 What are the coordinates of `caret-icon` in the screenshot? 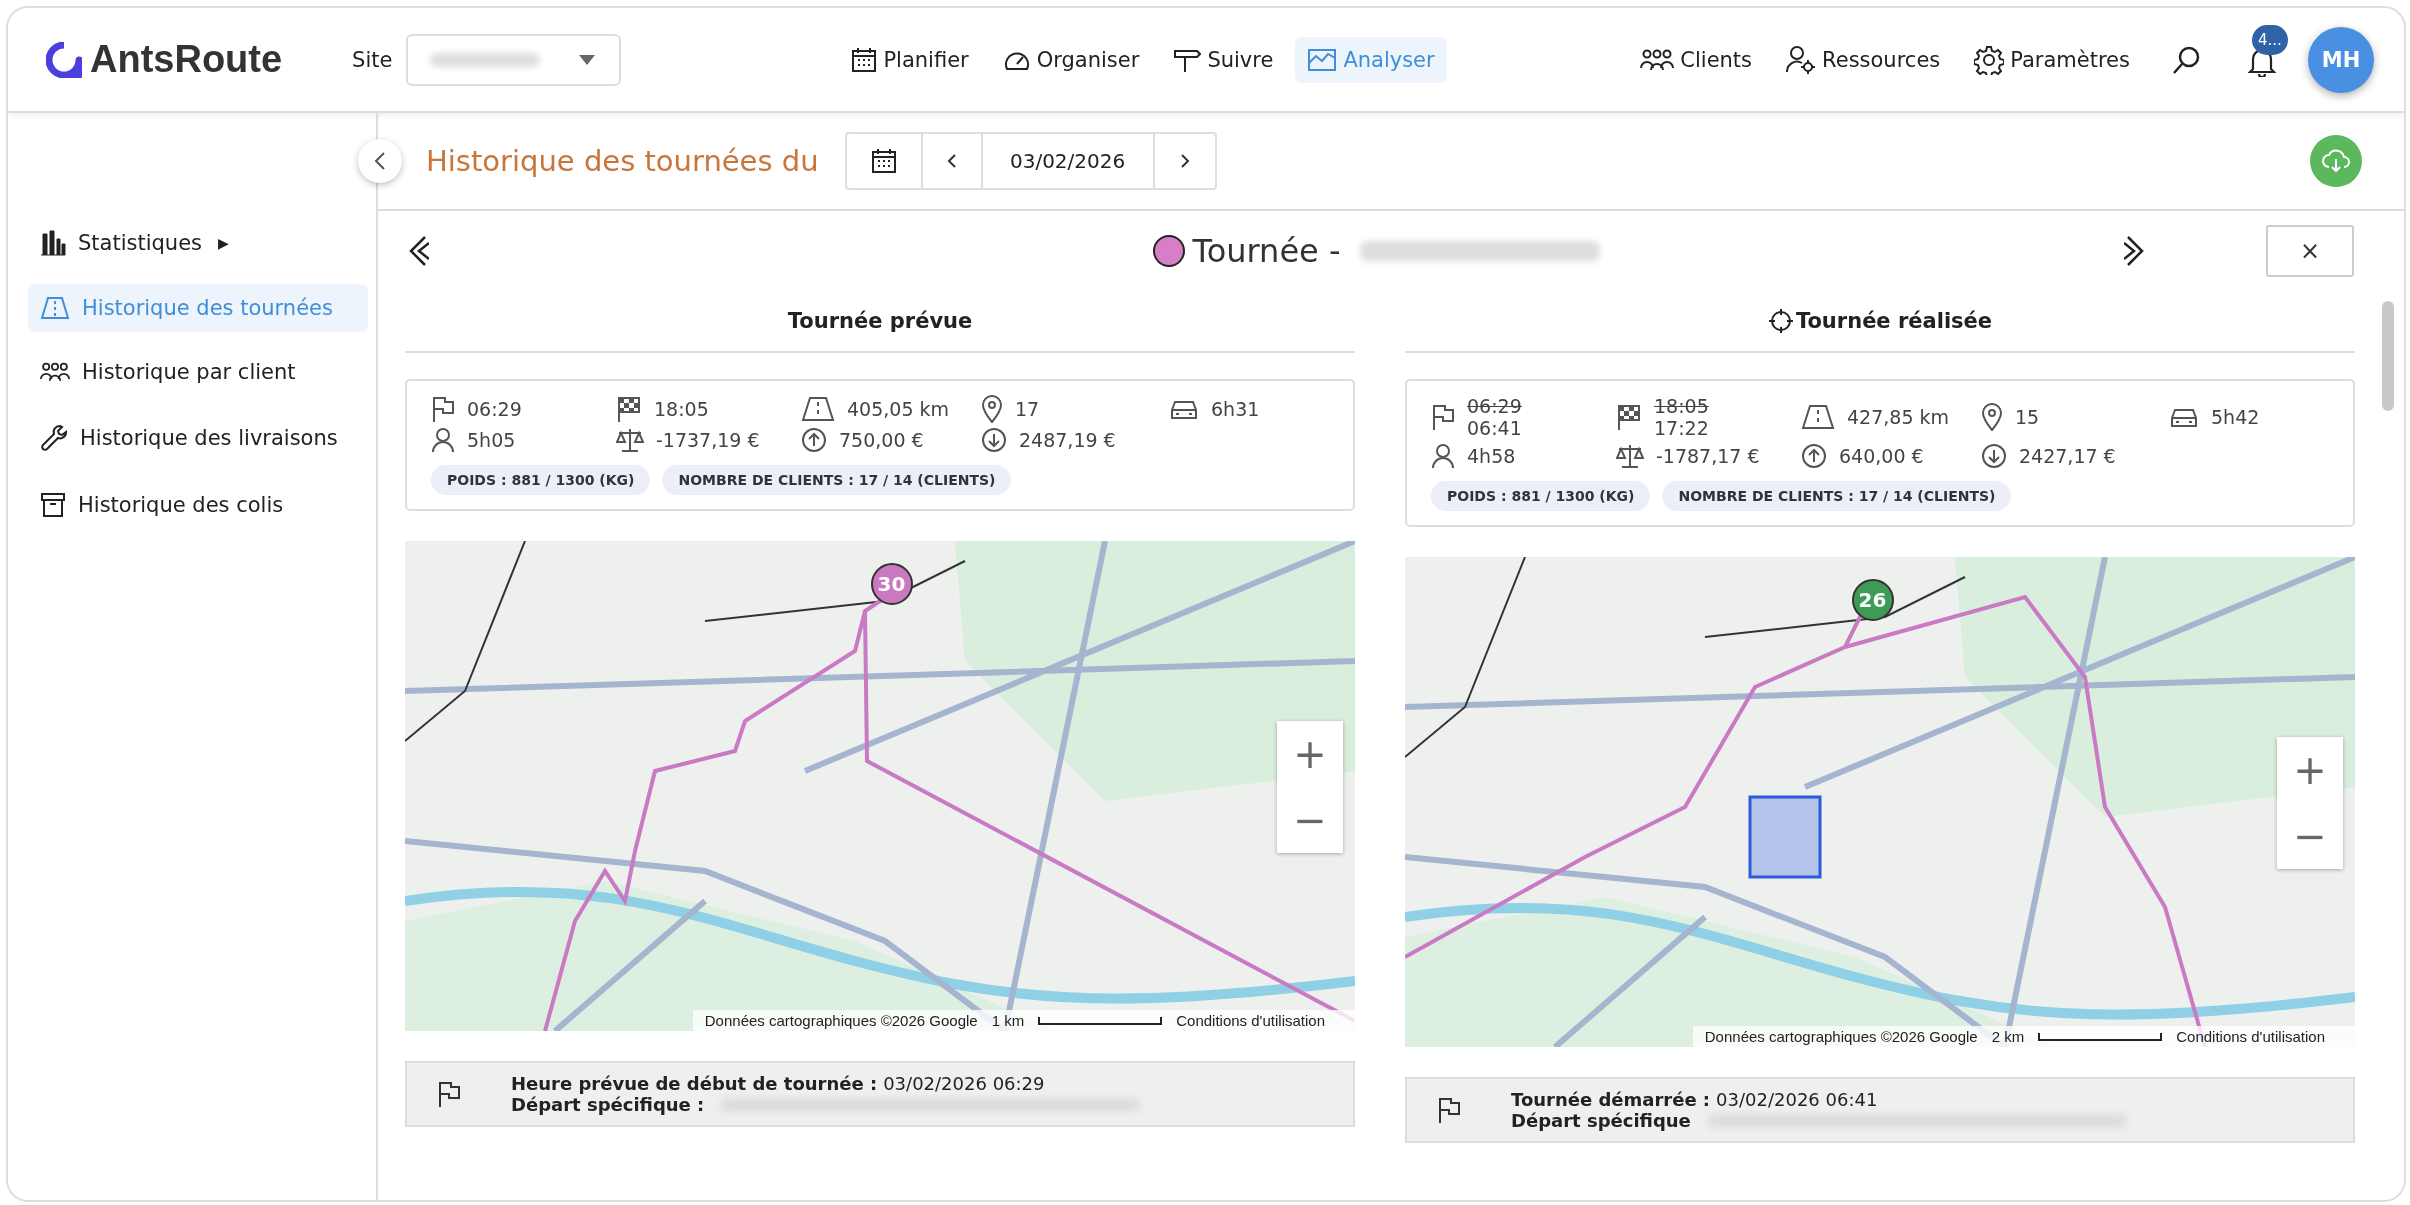 It's located at (587, 59).